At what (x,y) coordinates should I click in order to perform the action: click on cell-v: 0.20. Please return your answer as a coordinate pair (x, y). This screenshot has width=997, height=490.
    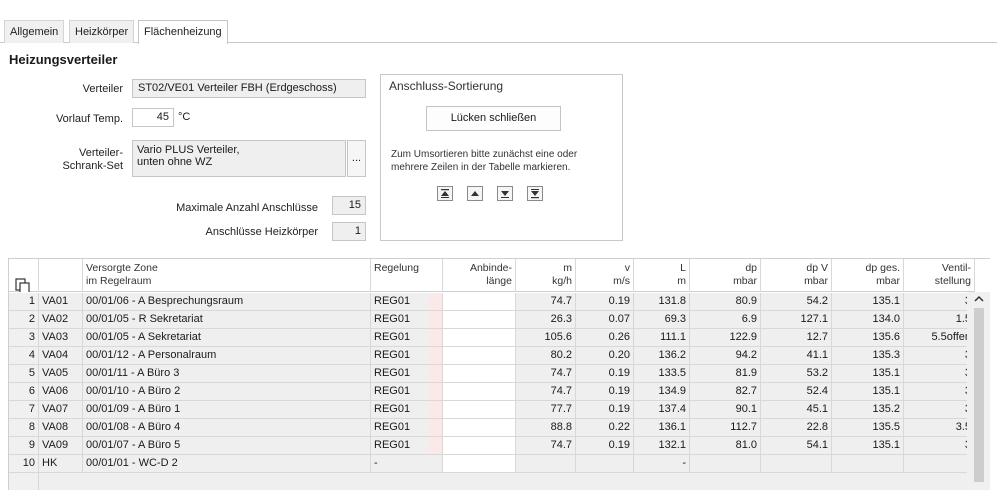
    Looking at the image, I should click on (605, 356).